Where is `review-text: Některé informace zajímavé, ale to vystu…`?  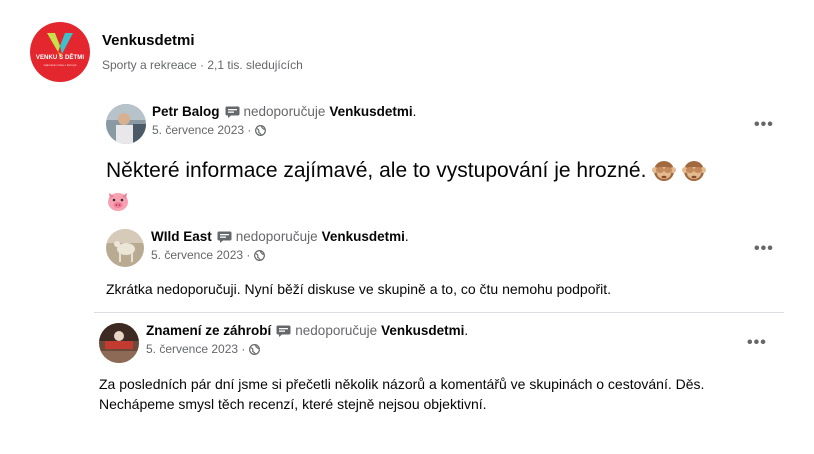 review-text: Některé informace zajímavé, ale to vystu… is located at coordinates (446, 186).